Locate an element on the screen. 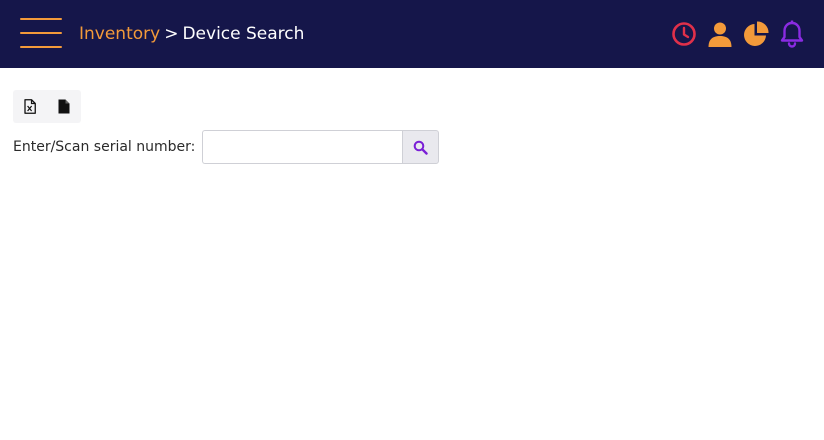  excel-file-icon is located at coordinates (30, 106).